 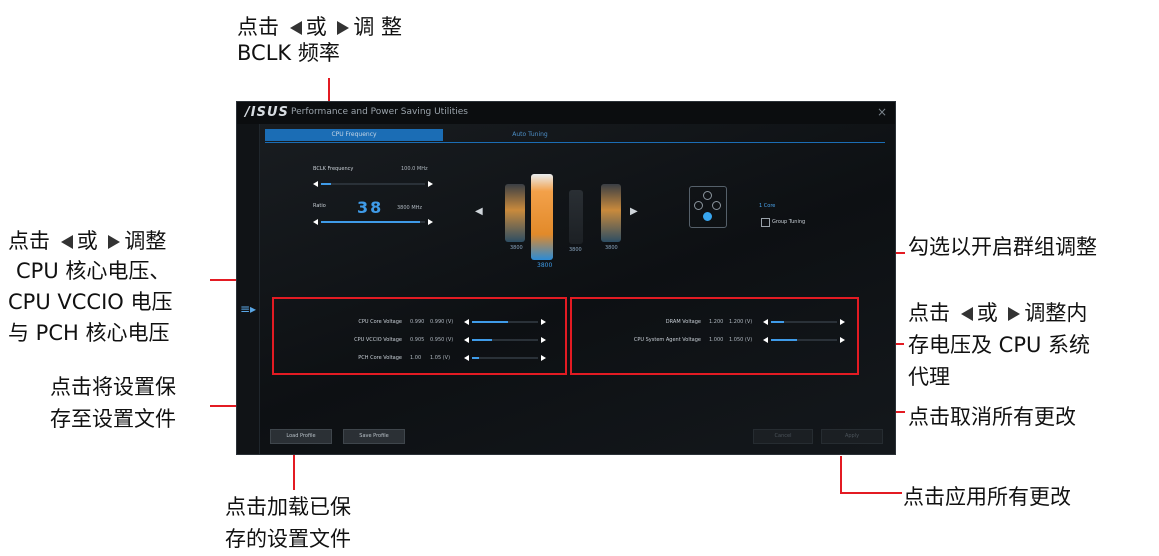 What do you see at coordinates (288, 53) in the screenshot?
I see `annotation-text: BCLK 频率` at bounding box center [288, 53].